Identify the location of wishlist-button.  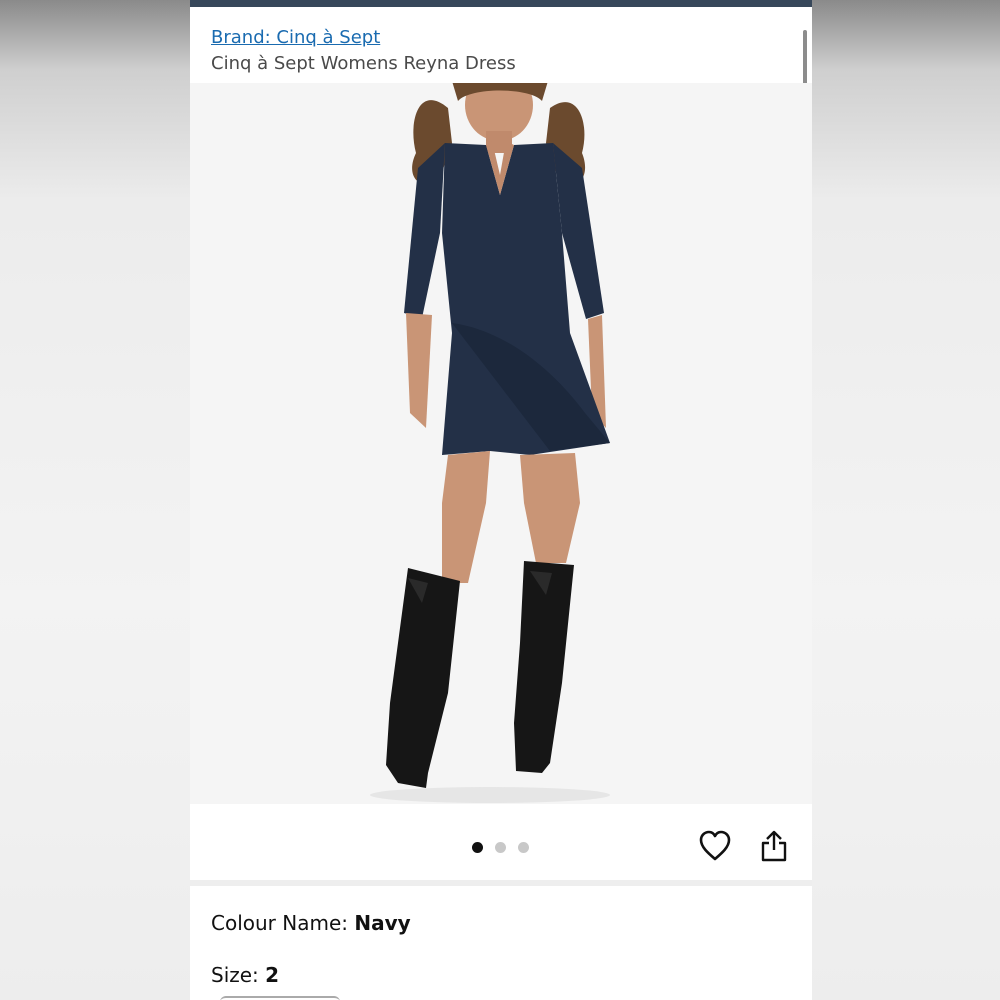
(715, 848).